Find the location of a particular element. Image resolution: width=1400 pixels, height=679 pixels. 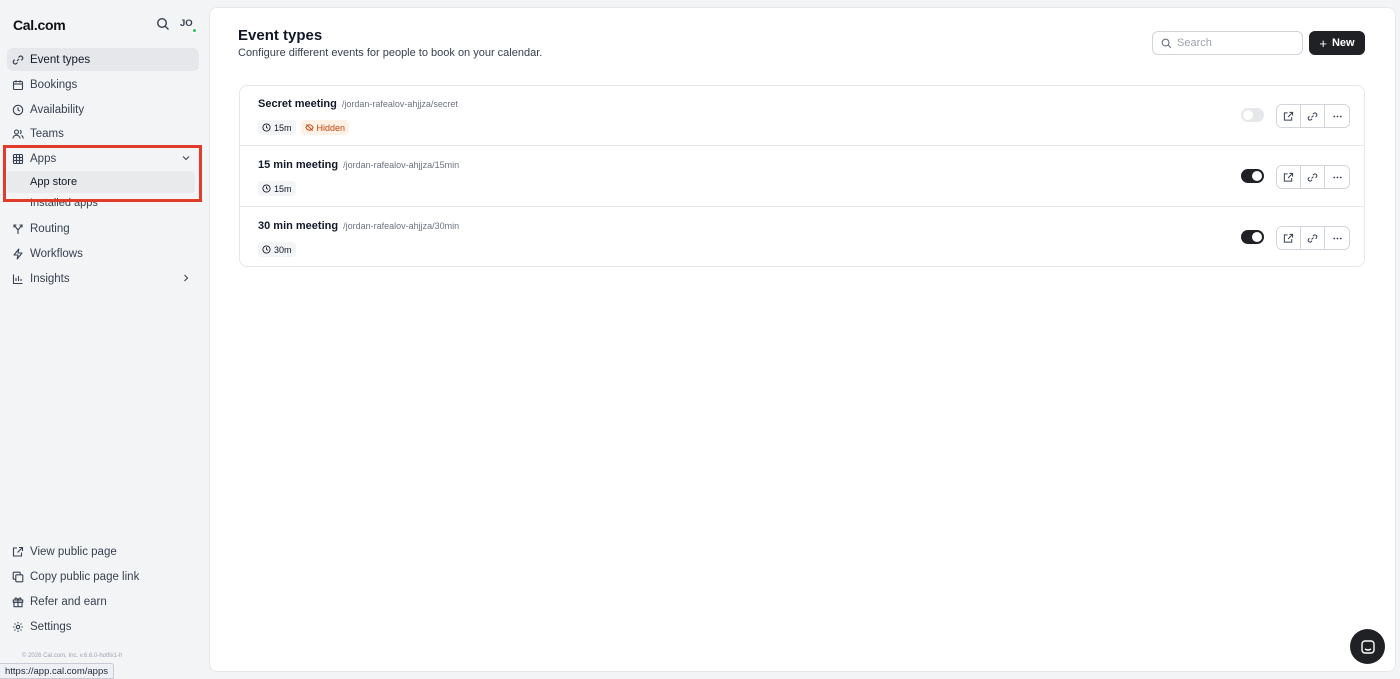

sidebar-item-event-types: Event types is located at coordinates (103, 59).